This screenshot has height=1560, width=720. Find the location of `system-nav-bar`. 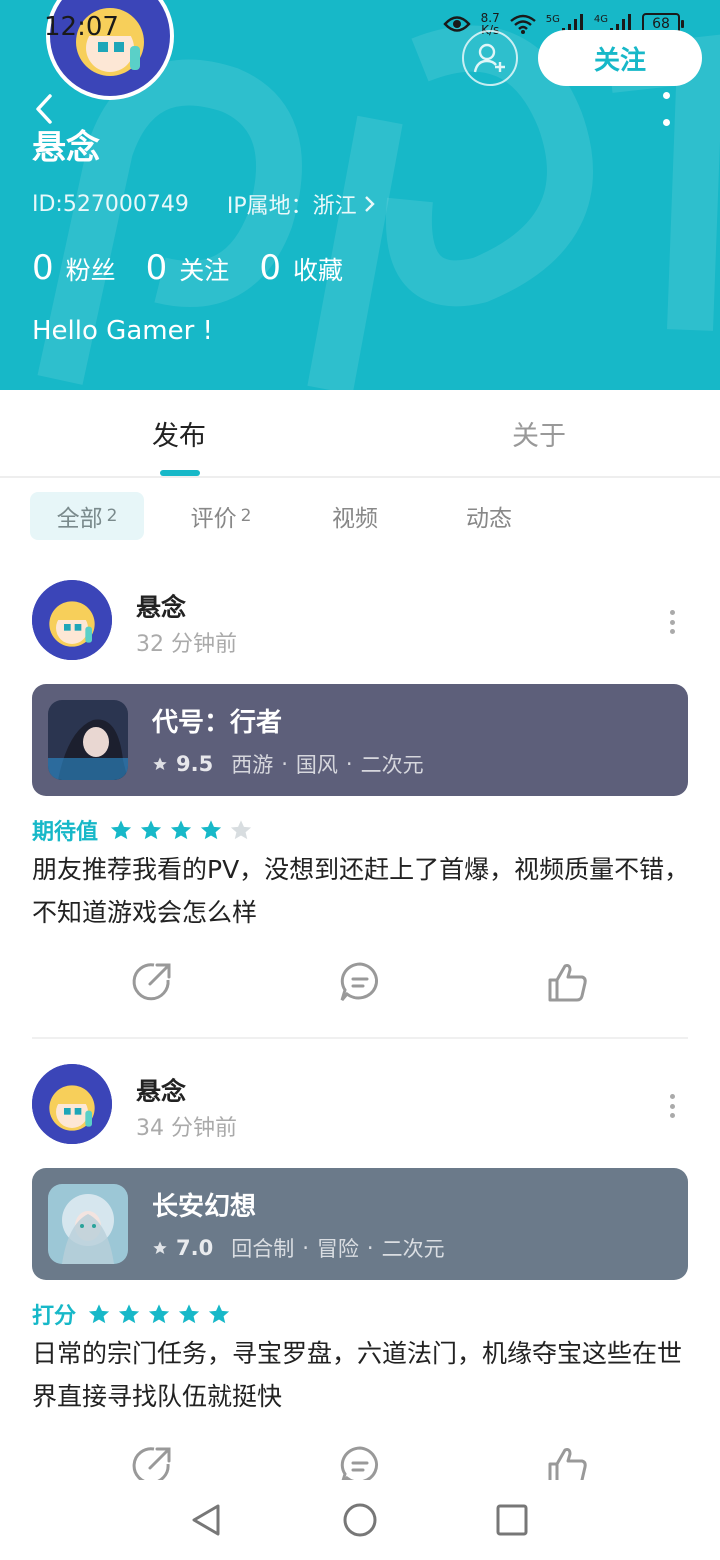

system-nav-bar is located at coordinates (360, 1520).